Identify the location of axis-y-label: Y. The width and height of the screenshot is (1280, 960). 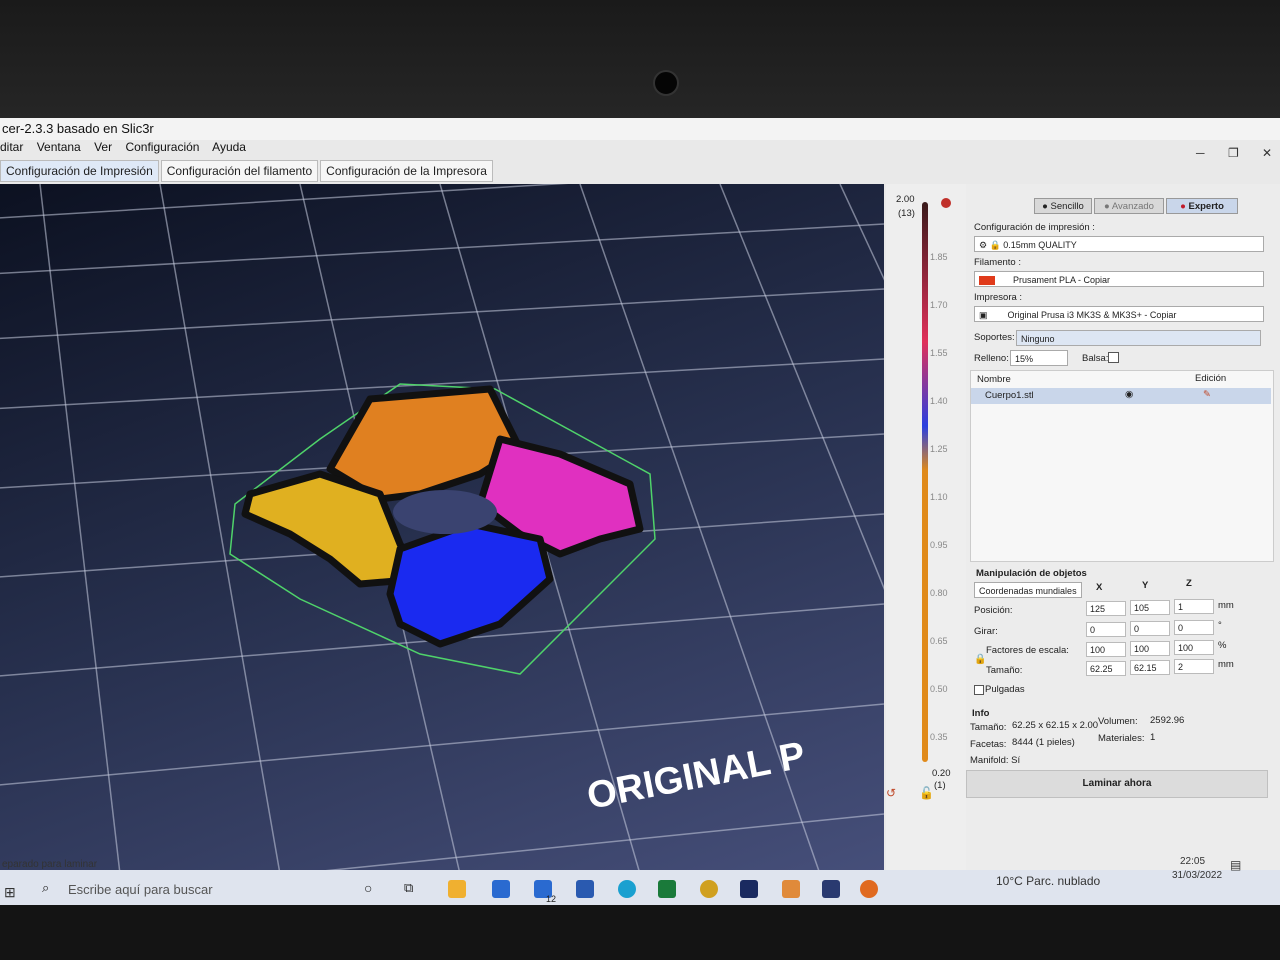
(1145, 585).